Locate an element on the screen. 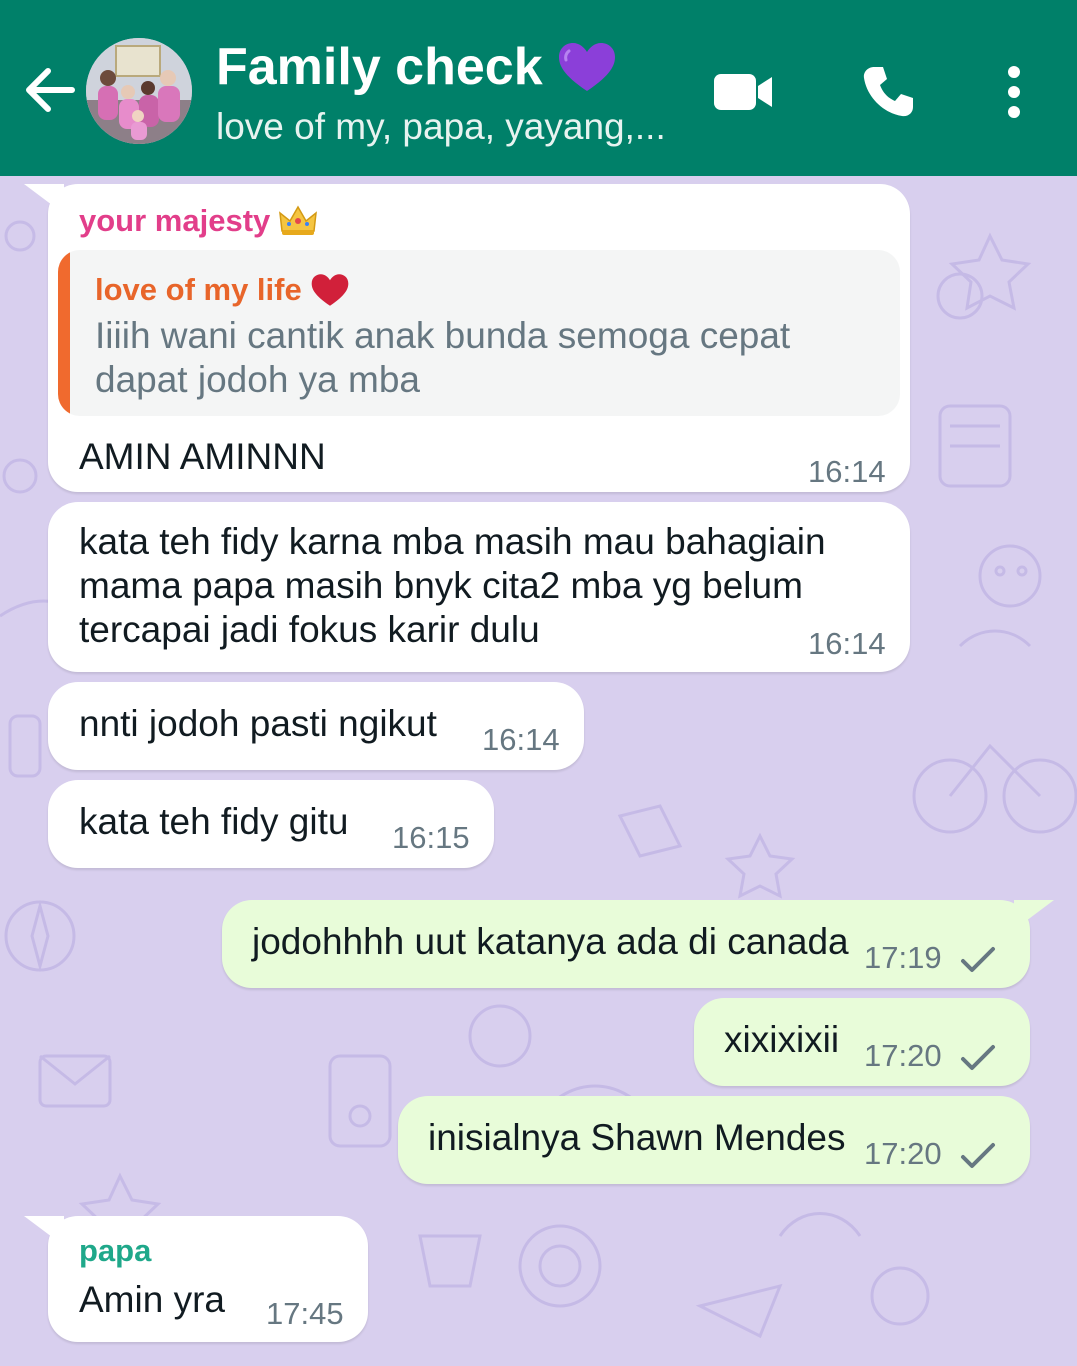  message-text: kata teh fidy gitu is located at coordinates (214, 821).